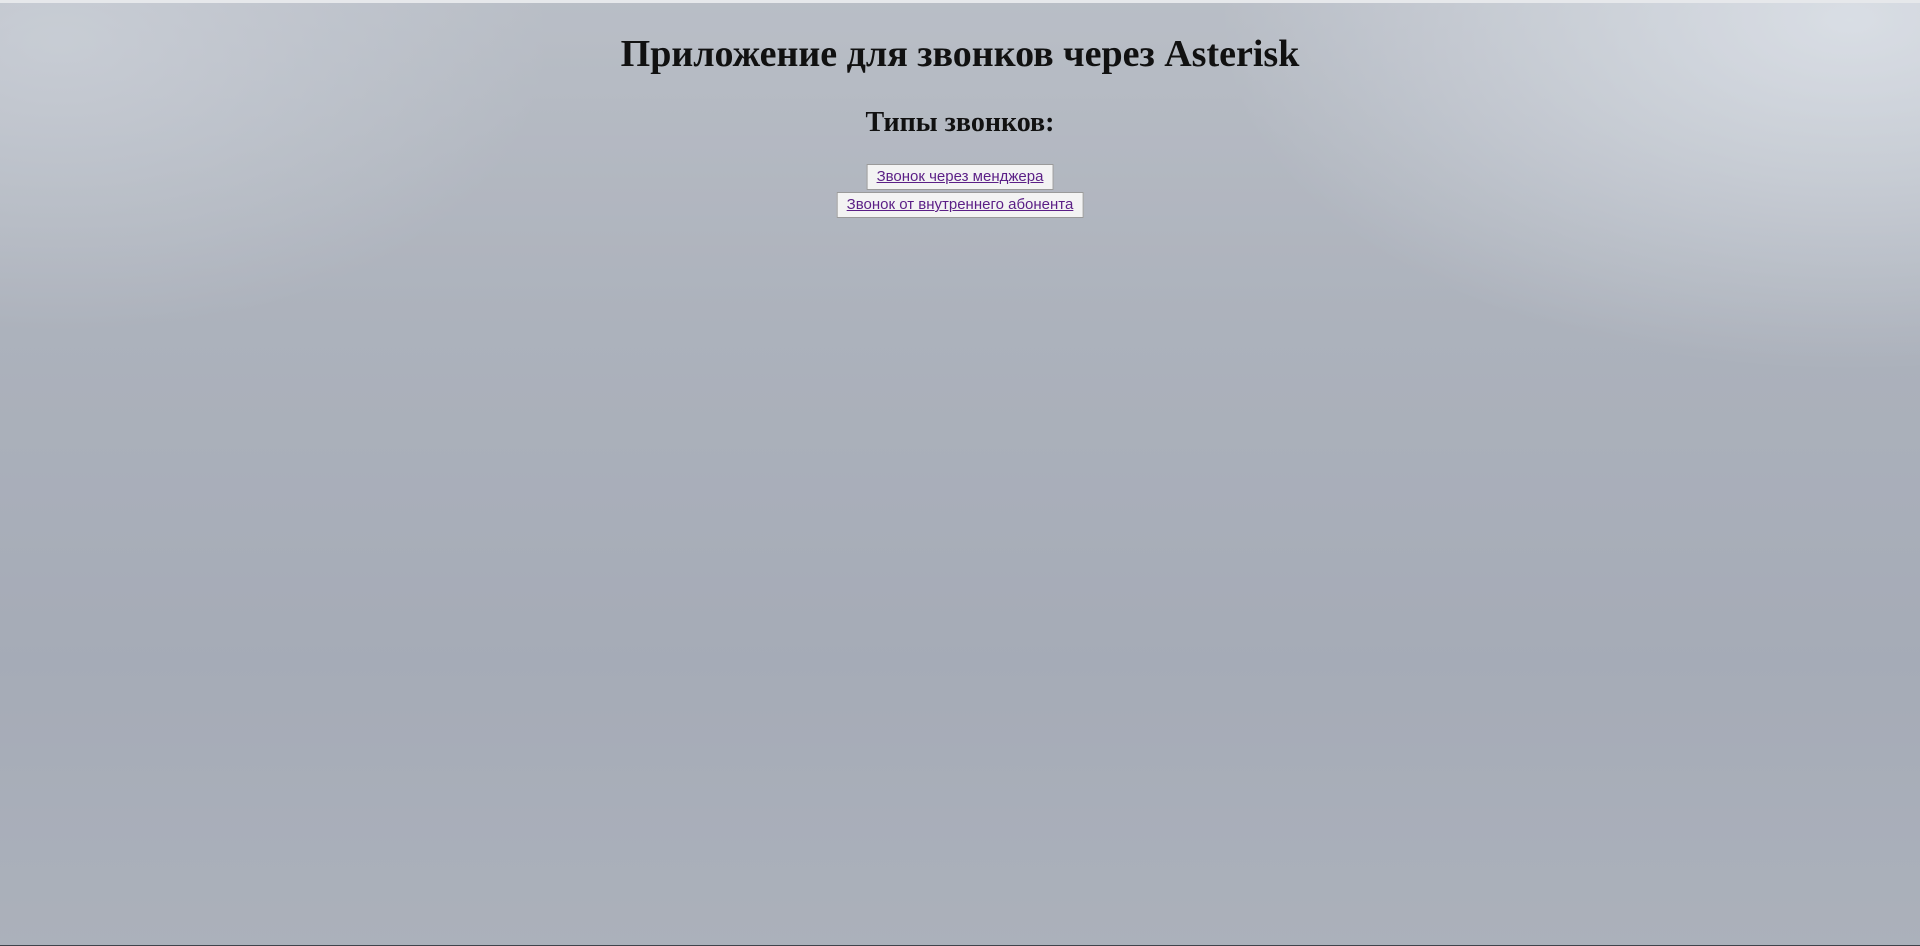 This screenshot has width=1920, height=946. I want to click on call-via-manager-link: Звонок через менджера, so click(960, 177).